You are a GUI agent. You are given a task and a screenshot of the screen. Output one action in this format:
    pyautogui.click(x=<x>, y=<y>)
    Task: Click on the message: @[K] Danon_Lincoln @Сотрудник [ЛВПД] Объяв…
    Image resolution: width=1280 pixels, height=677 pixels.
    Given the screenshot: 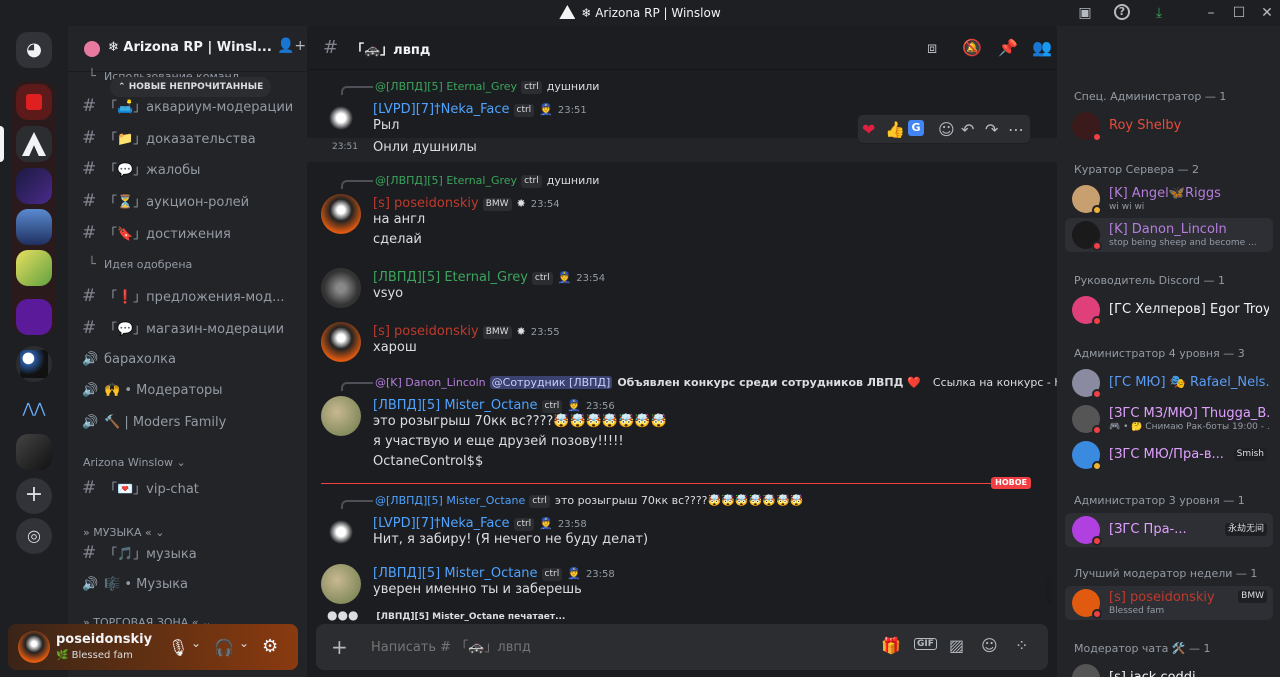 What is the action you would take?
    pyautogui.click(x=691, y=426)
    